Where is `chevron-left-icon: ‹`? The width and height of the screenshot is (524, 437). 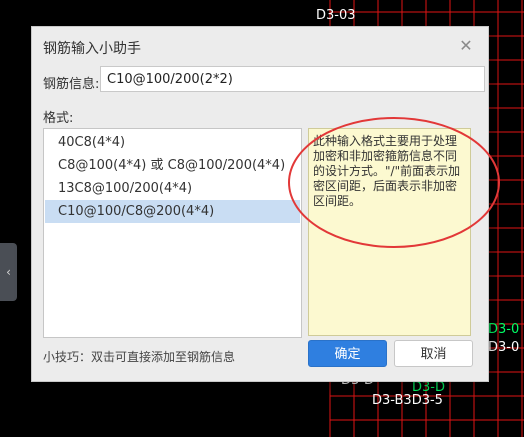 chevron-left-icon: ‹ is located at coordinates (8, 272).